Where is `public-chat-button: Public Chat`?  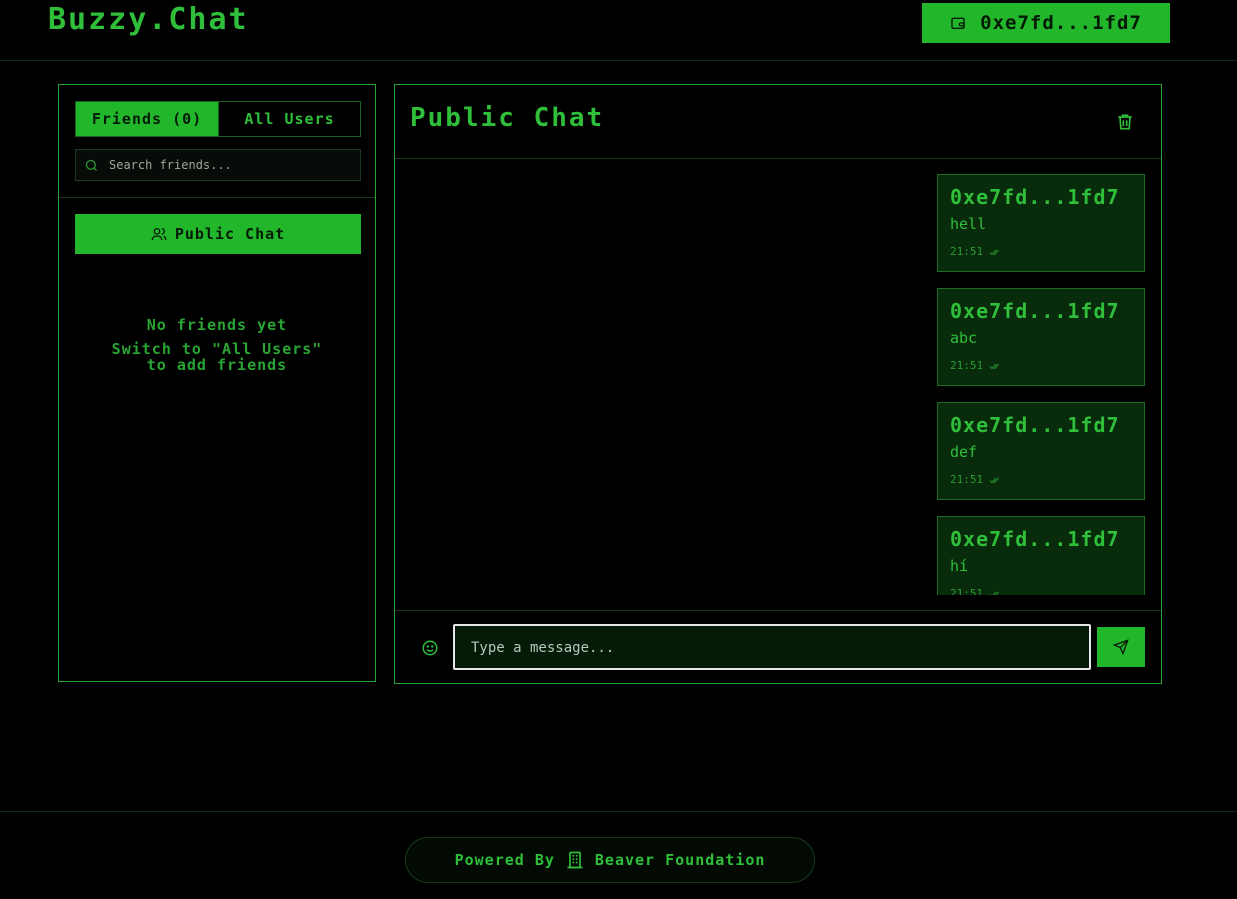
public-chat-button: Public Chat is located at coordinates (218, 234).